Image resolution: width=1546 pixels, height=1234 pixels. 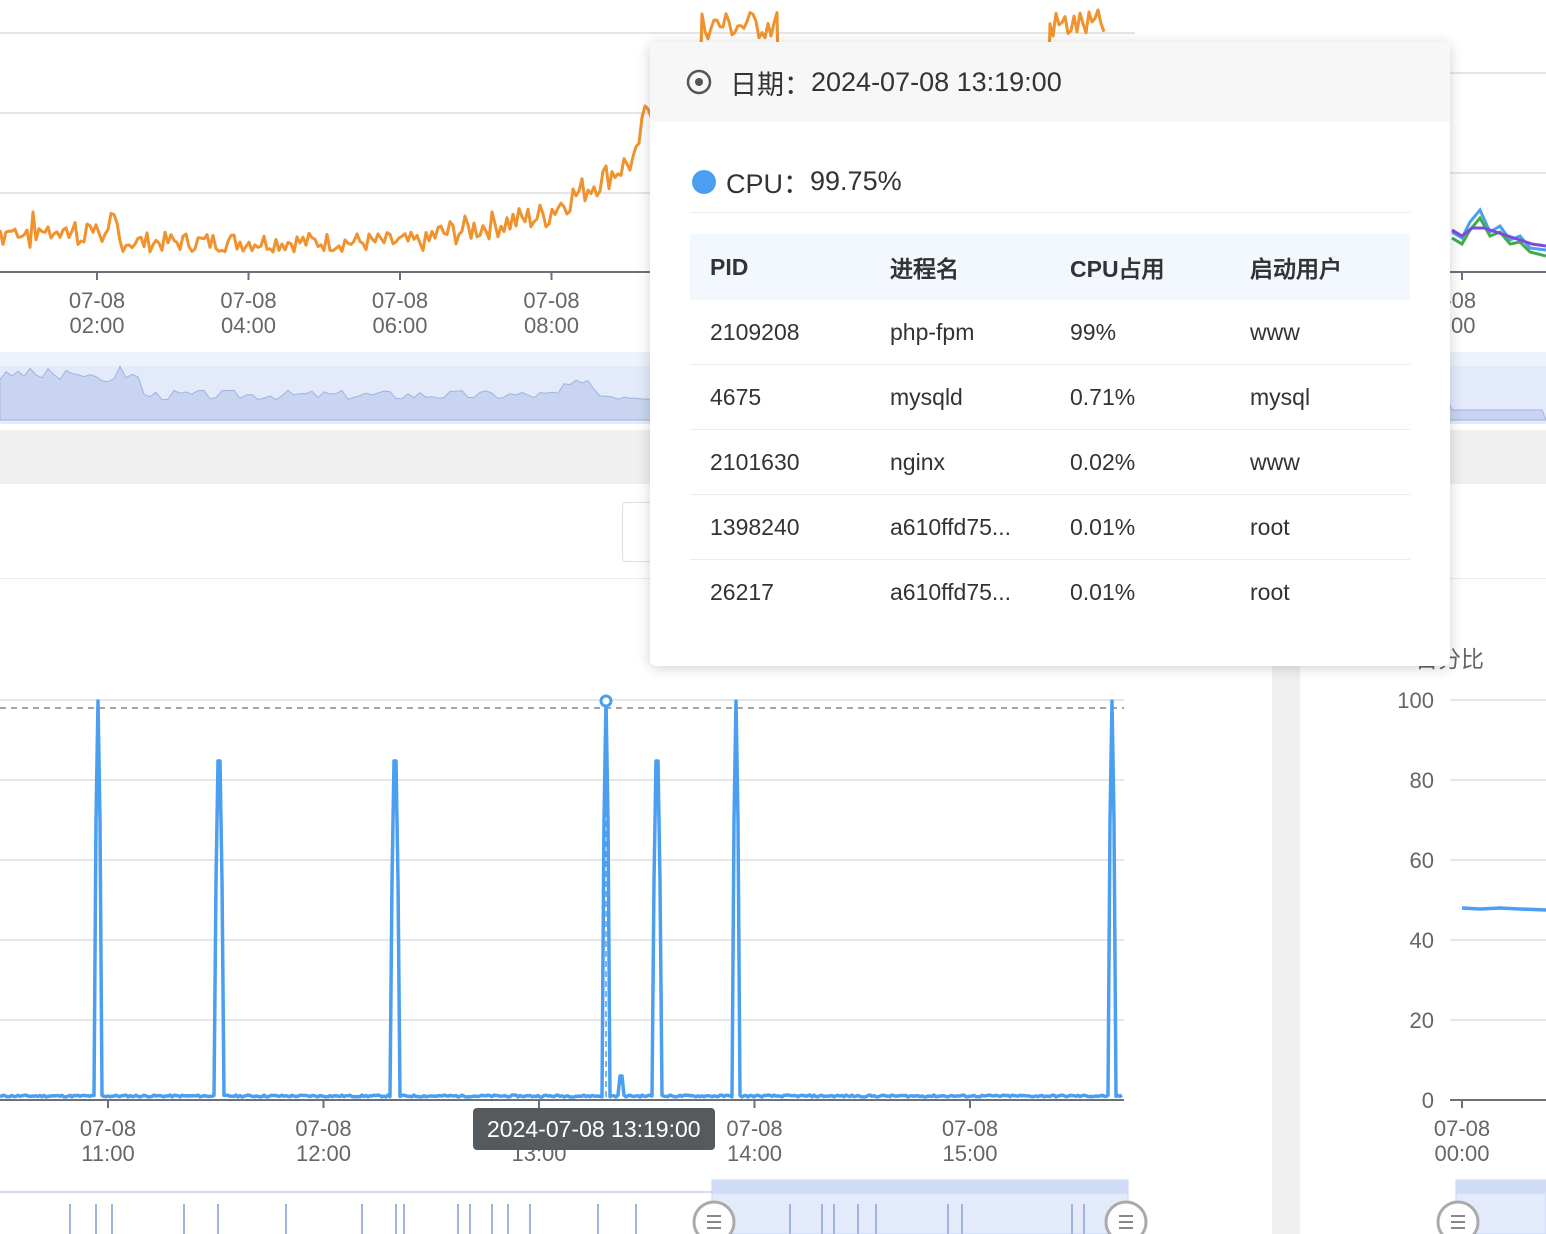 What do you see at coordinates (969, 1153) in the screenshot?
I see `cpu-x-tick-time: 15:00` at bounding box center [969, 1153].